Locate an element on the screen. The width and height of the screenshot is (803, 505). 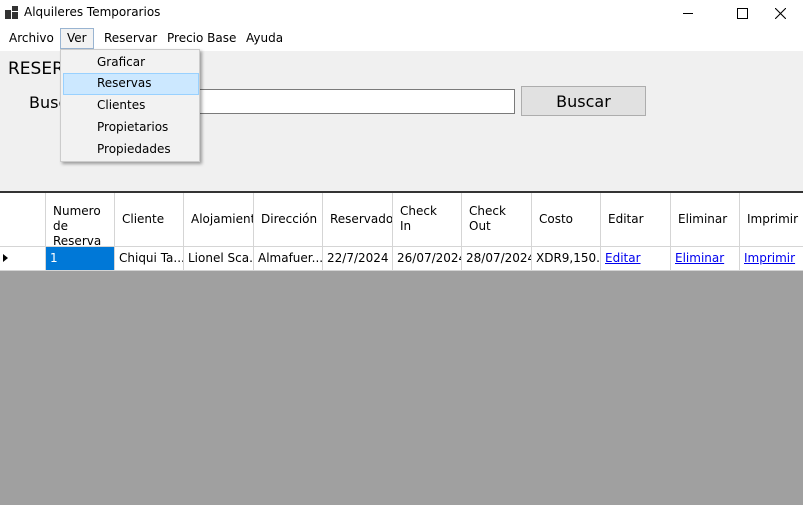
minimize-icon is located at coordinates (688, 13).